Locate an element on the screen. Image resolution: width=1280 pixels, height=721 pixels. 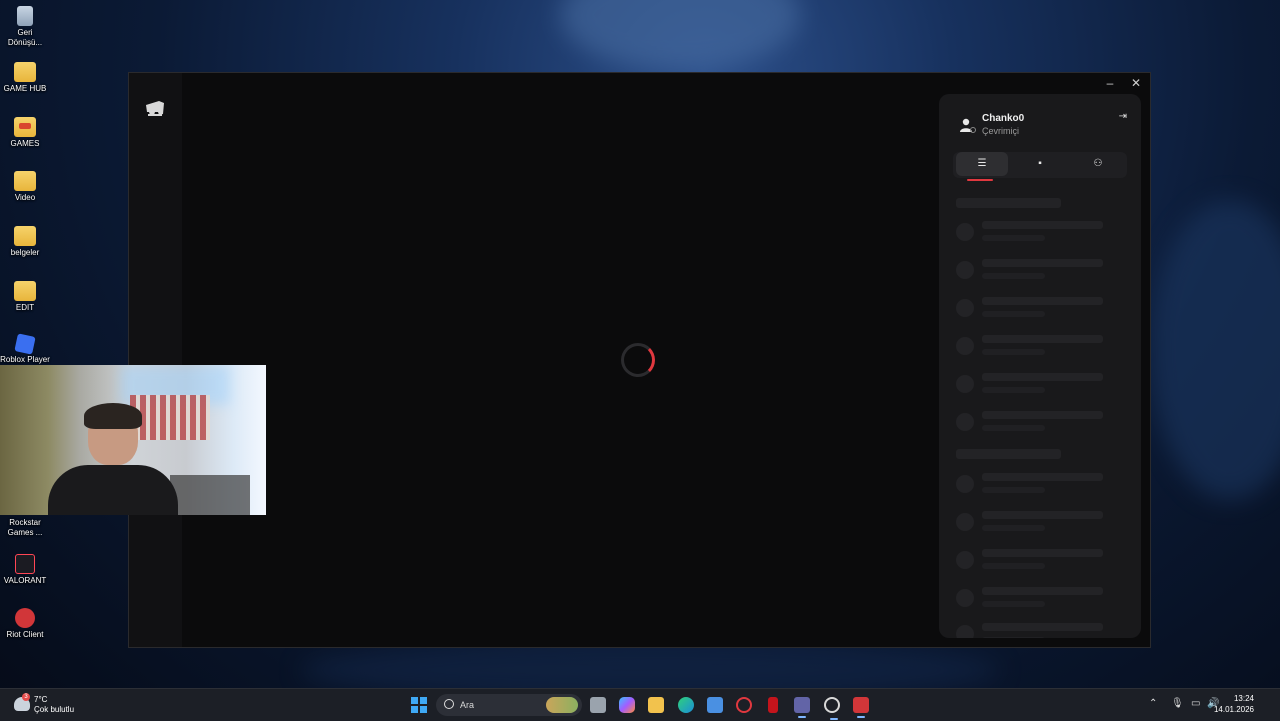
tab-friends-list: ☰ is located at coordinates (982, 164).